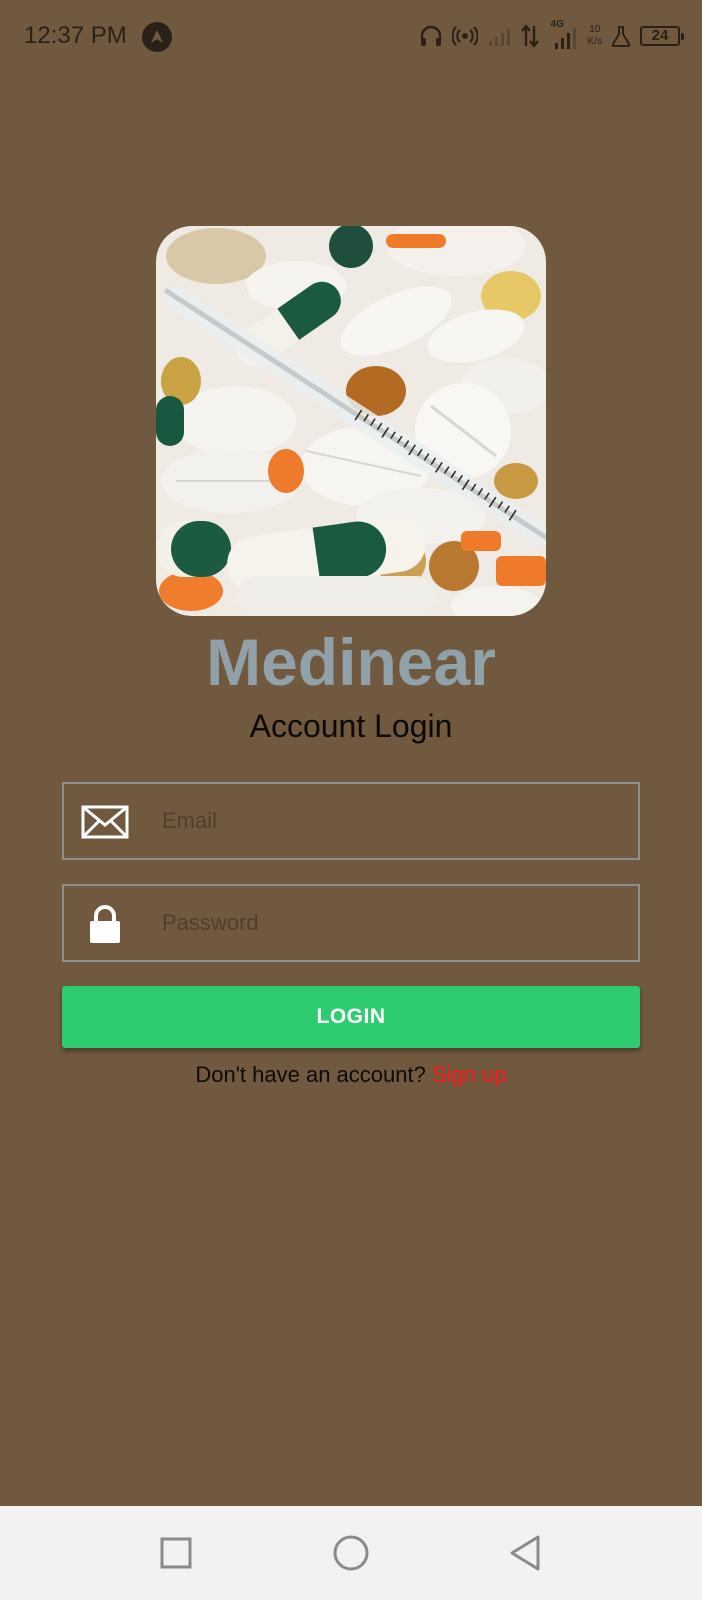 This screenshot has width=702, height=1600. I want to click on hotspot-icon, so click(464, 36).